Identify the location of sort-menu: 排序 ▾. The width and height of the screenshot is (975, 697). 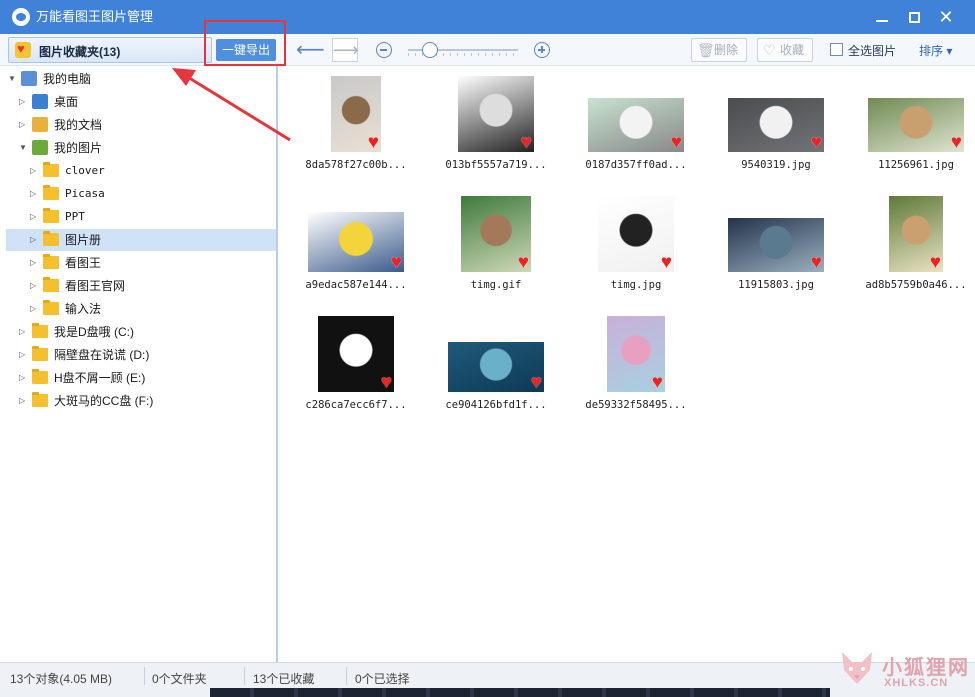
(935, 50).